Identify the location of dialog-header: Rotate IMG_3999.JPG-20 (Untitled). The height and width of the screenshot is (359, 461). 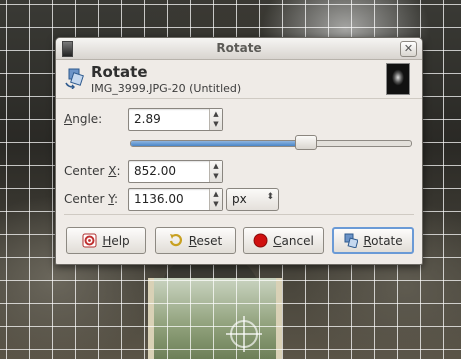
(239, 79).